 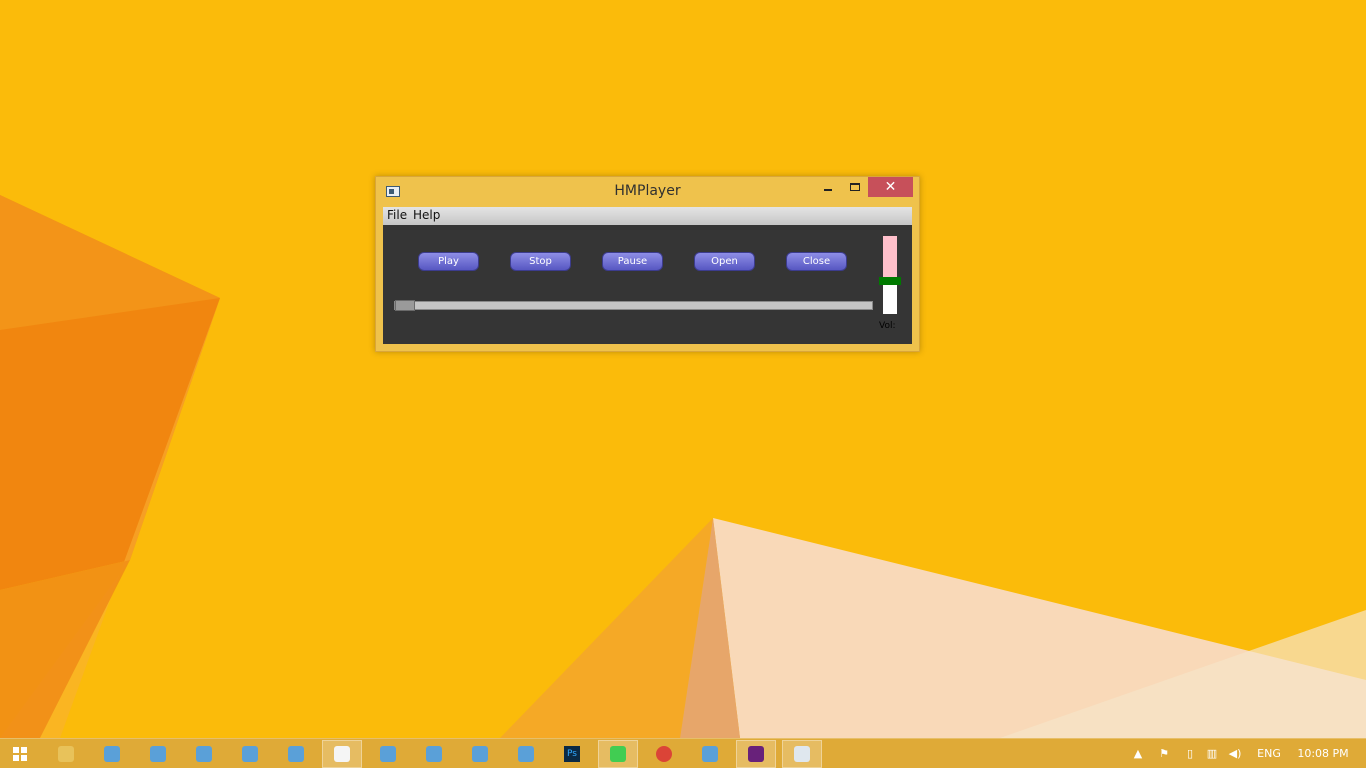 What do you see at coordinates (887, 326) in the screenshot?
I see `volume-label: Vol:` at bounding box center [887, 326].